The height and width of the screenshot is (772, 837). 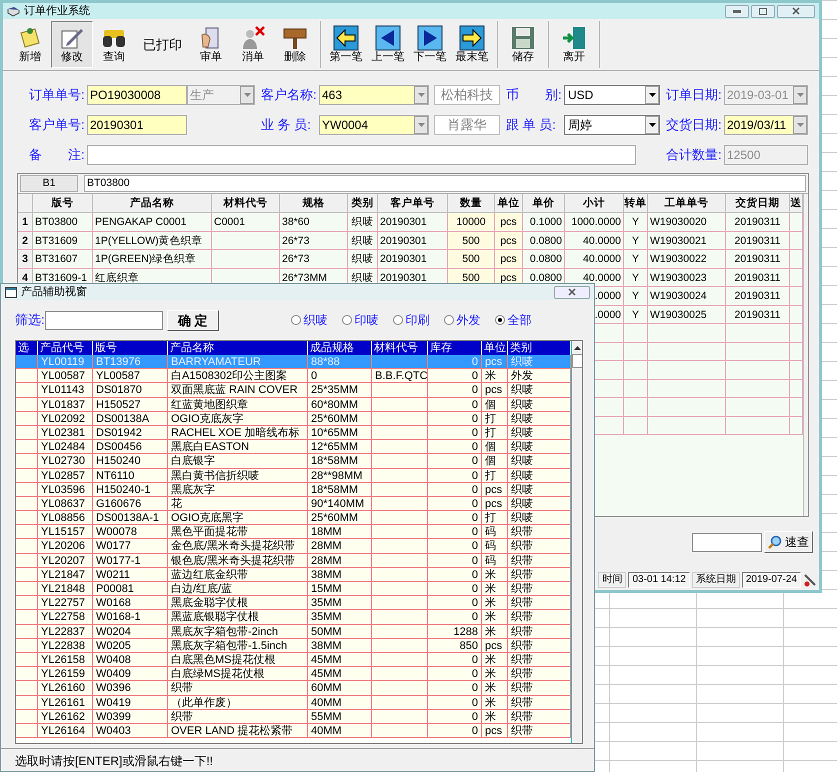 What do you see at coordinates (238, 489) in the screenshot?
I see `table-cell: 黑底灰字` at bounding box center [238, 489].